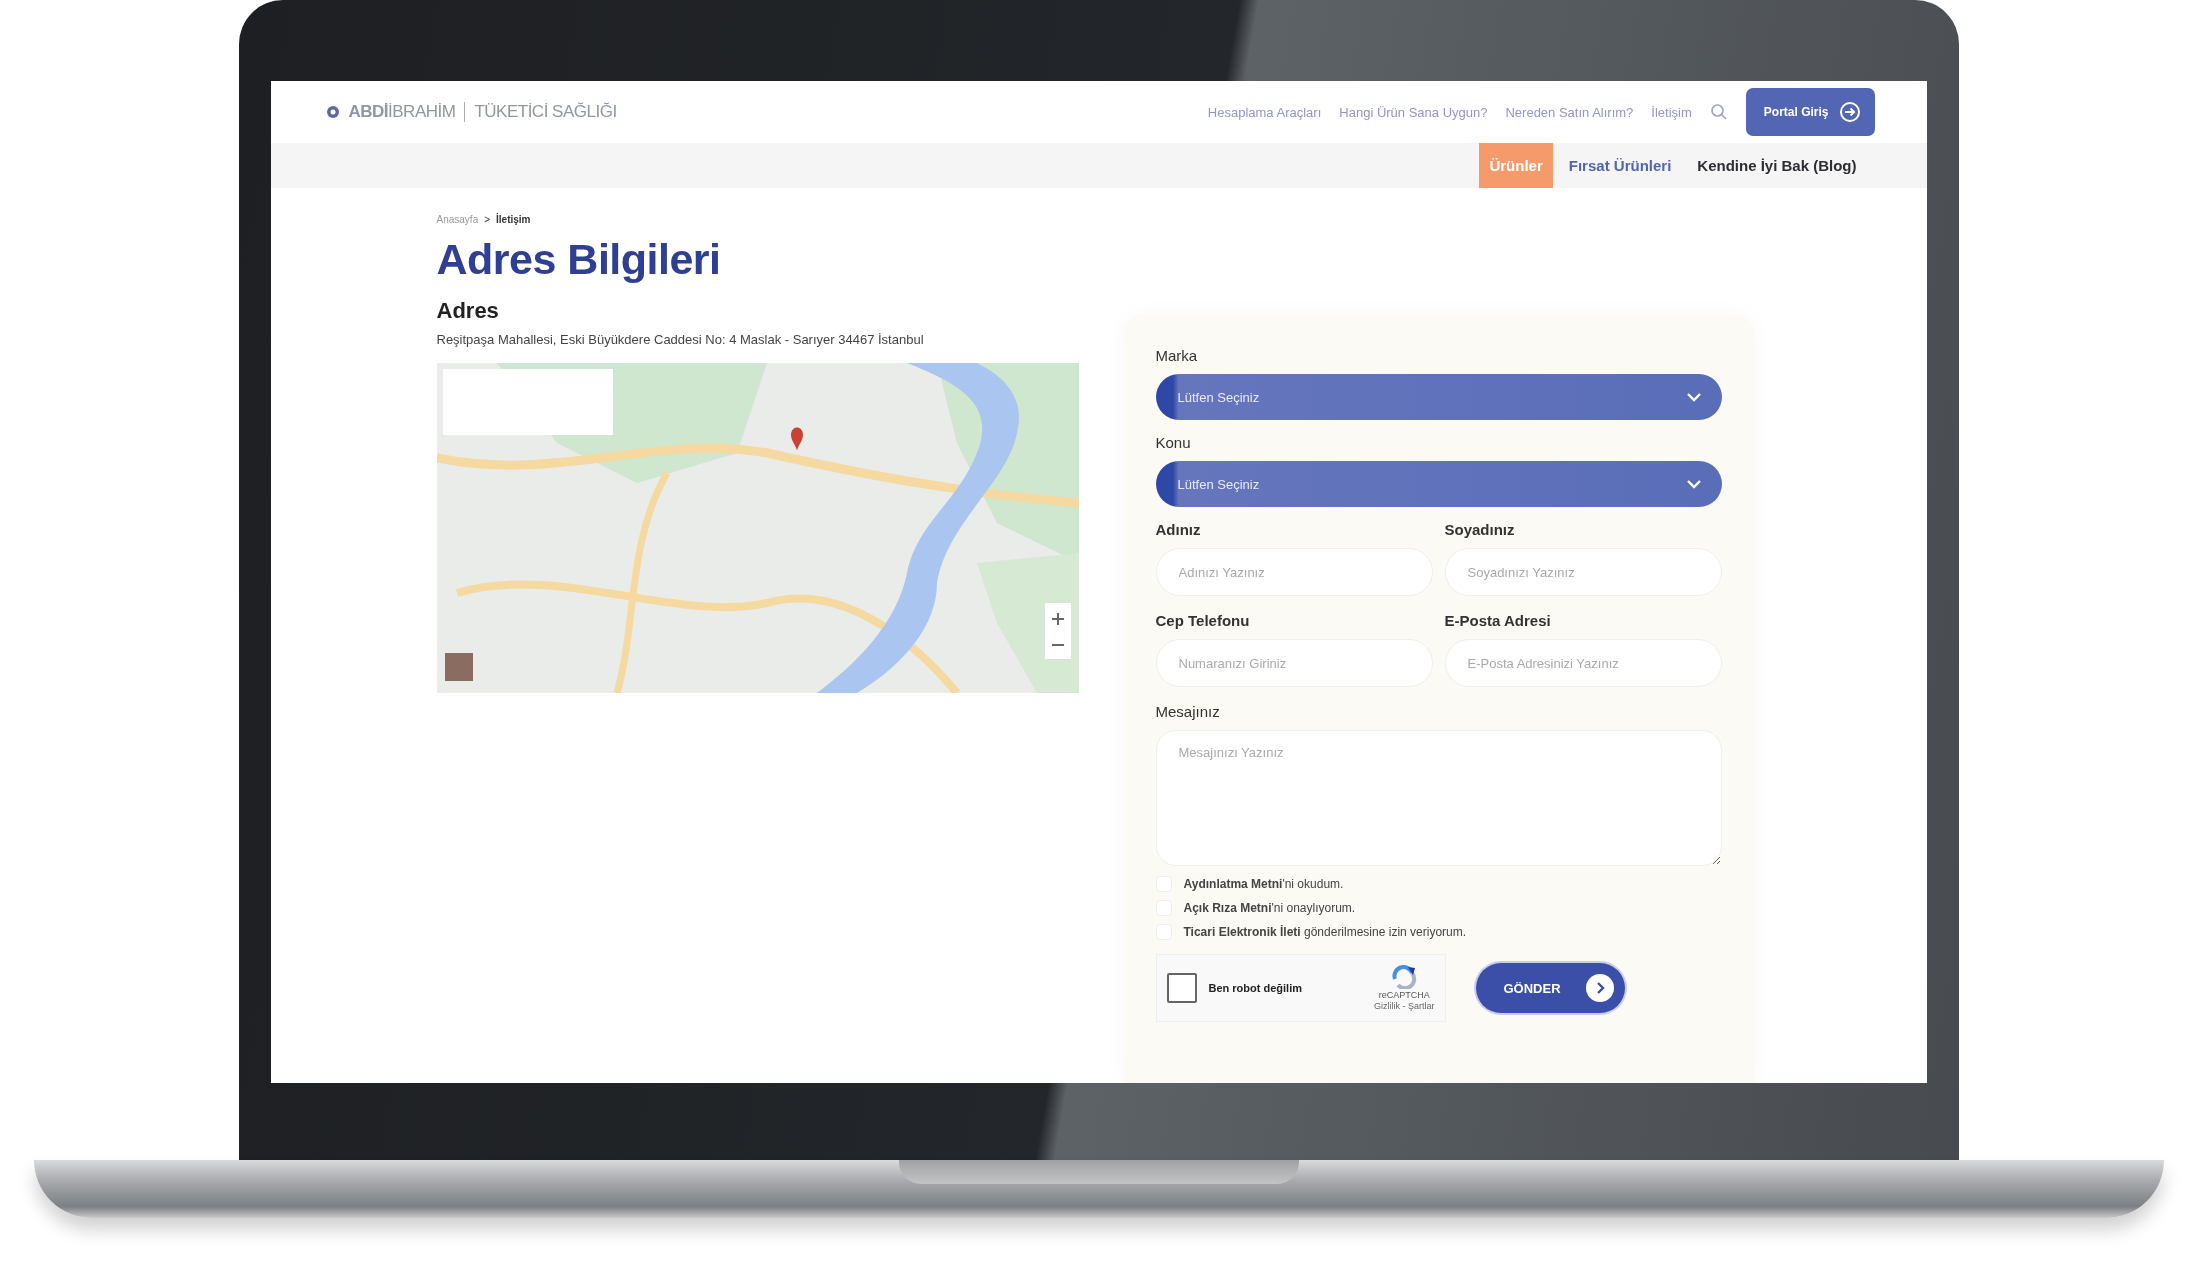  I want to click on captcha-logo-icon, so click(1404, 977).